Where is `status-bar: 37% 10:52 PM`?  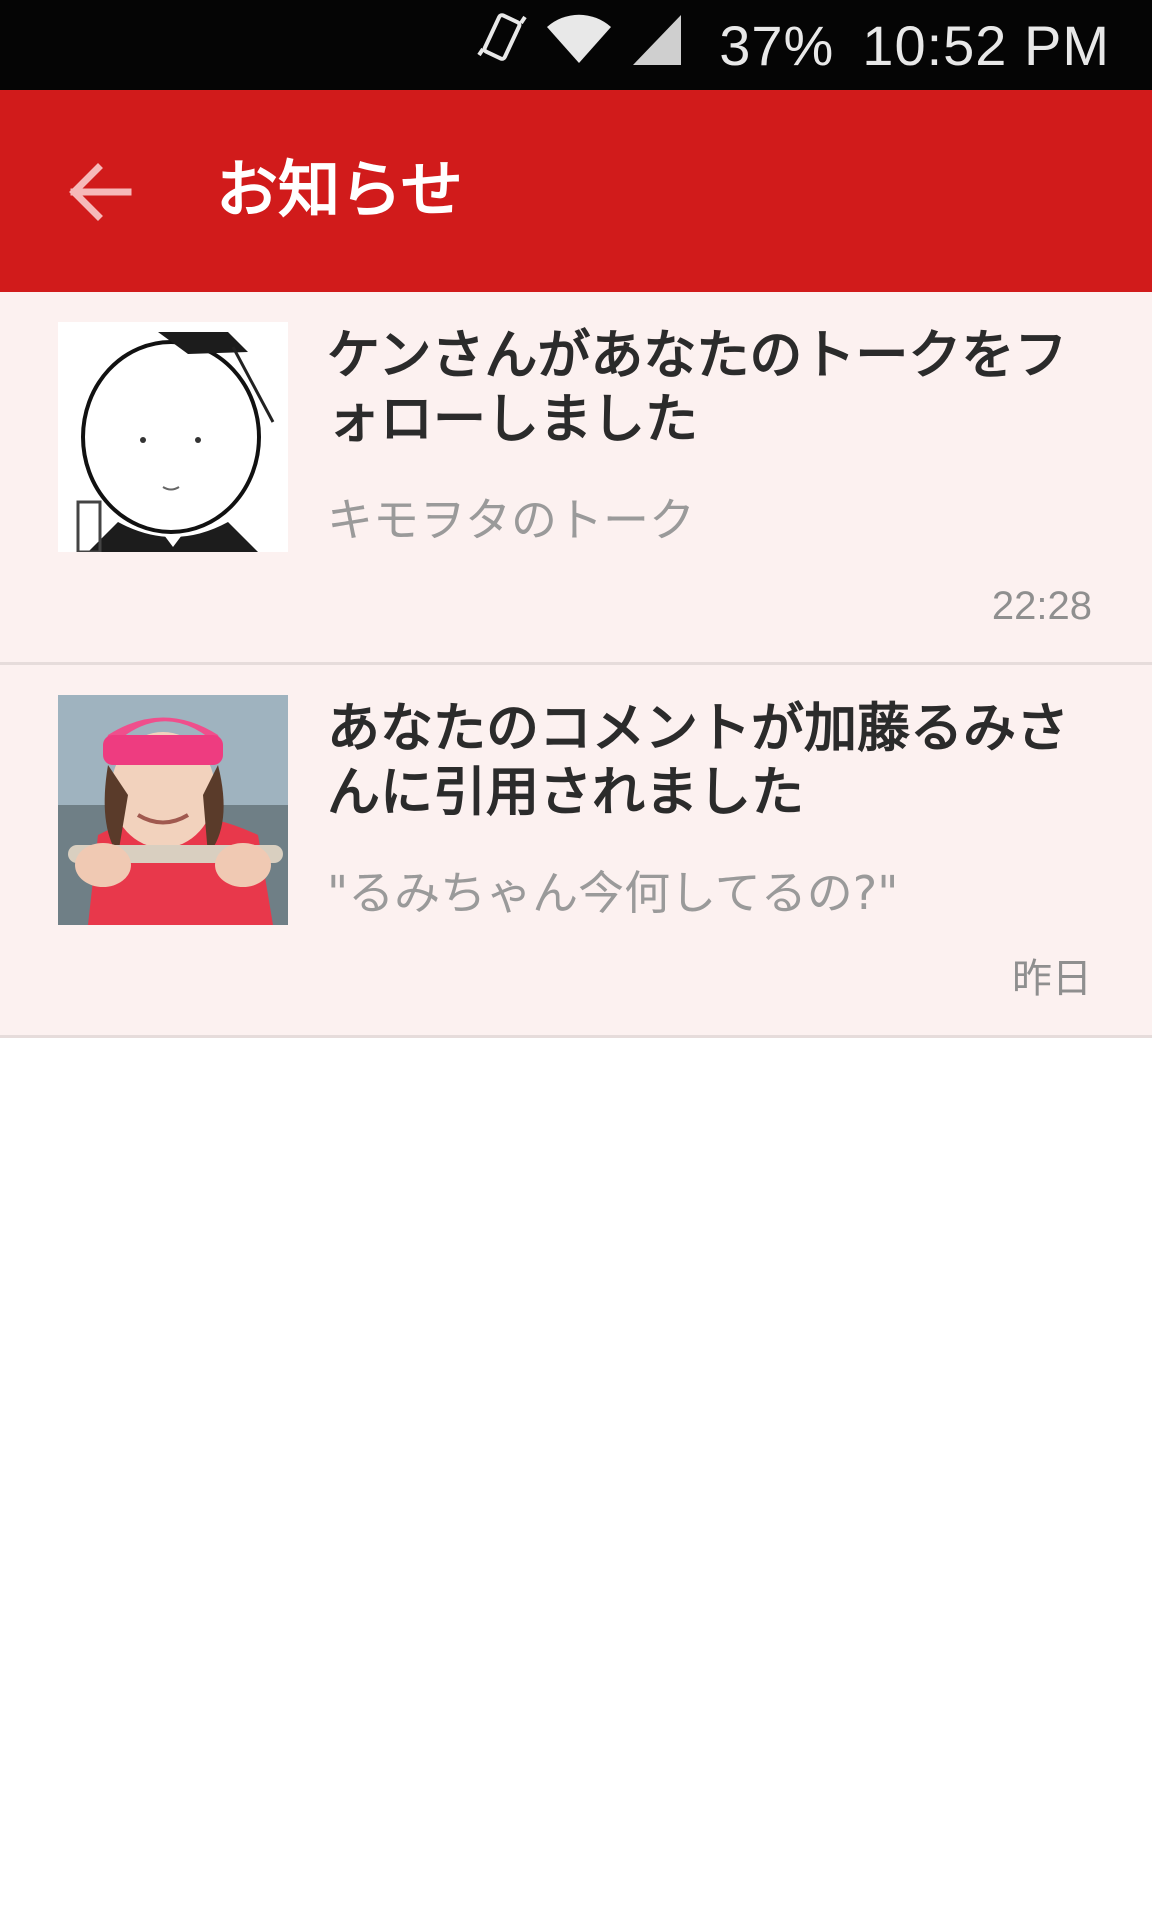
status-bar: 37% 10:52 PM is located at coordinates (576, 45).